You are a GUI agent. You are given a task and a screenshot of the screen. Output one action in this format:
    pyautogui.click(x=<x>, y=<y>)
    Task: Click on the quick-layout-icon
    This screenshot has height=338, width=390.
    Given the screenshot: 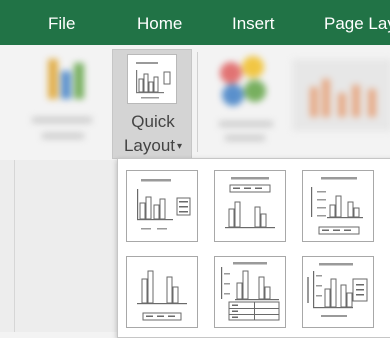 What is the action you would take?
    pyautogui.click(x=152, y=79)
    